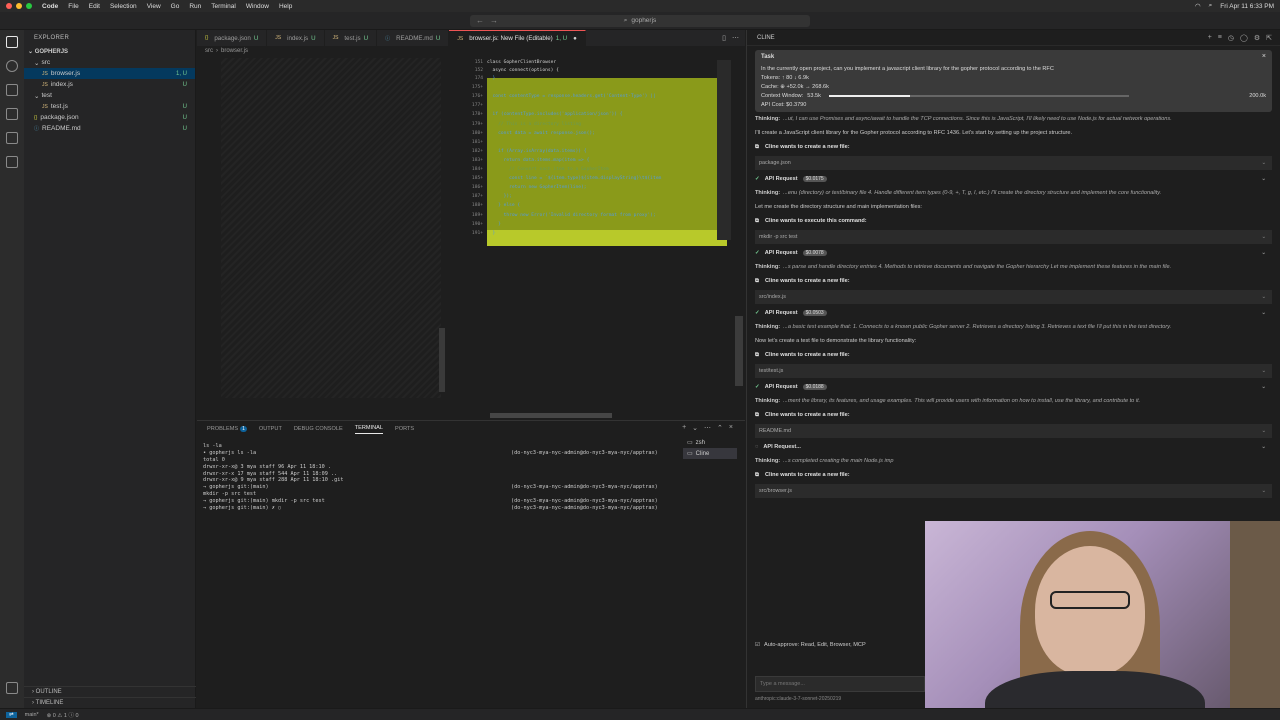 Image resolution: width=1280 pixels, height=720 pixels. What do you see at coordinates (12, 114) in the screenshot?
I see `run-debug-icon` at bounding box center [12, 114].